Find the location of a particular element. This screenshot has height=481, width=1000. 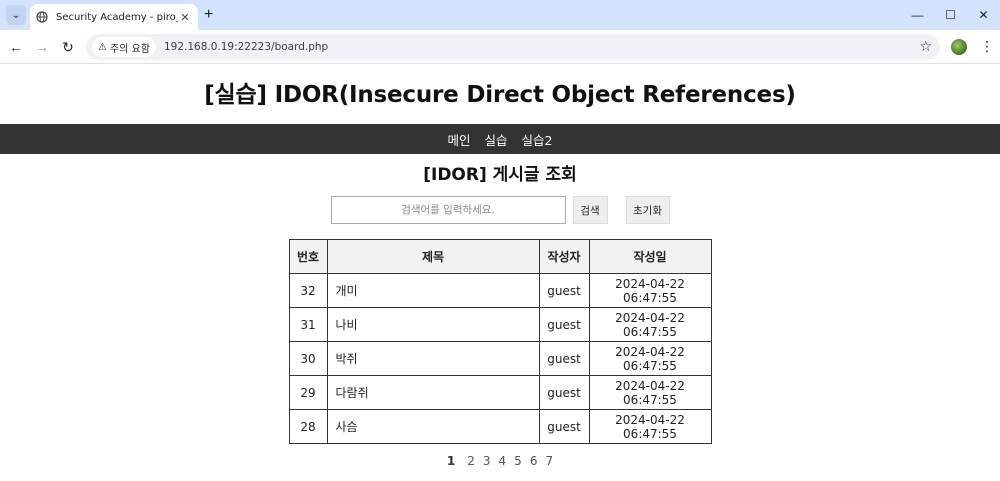

warning-icon: ⚠ is located at coordinates (102, 47).